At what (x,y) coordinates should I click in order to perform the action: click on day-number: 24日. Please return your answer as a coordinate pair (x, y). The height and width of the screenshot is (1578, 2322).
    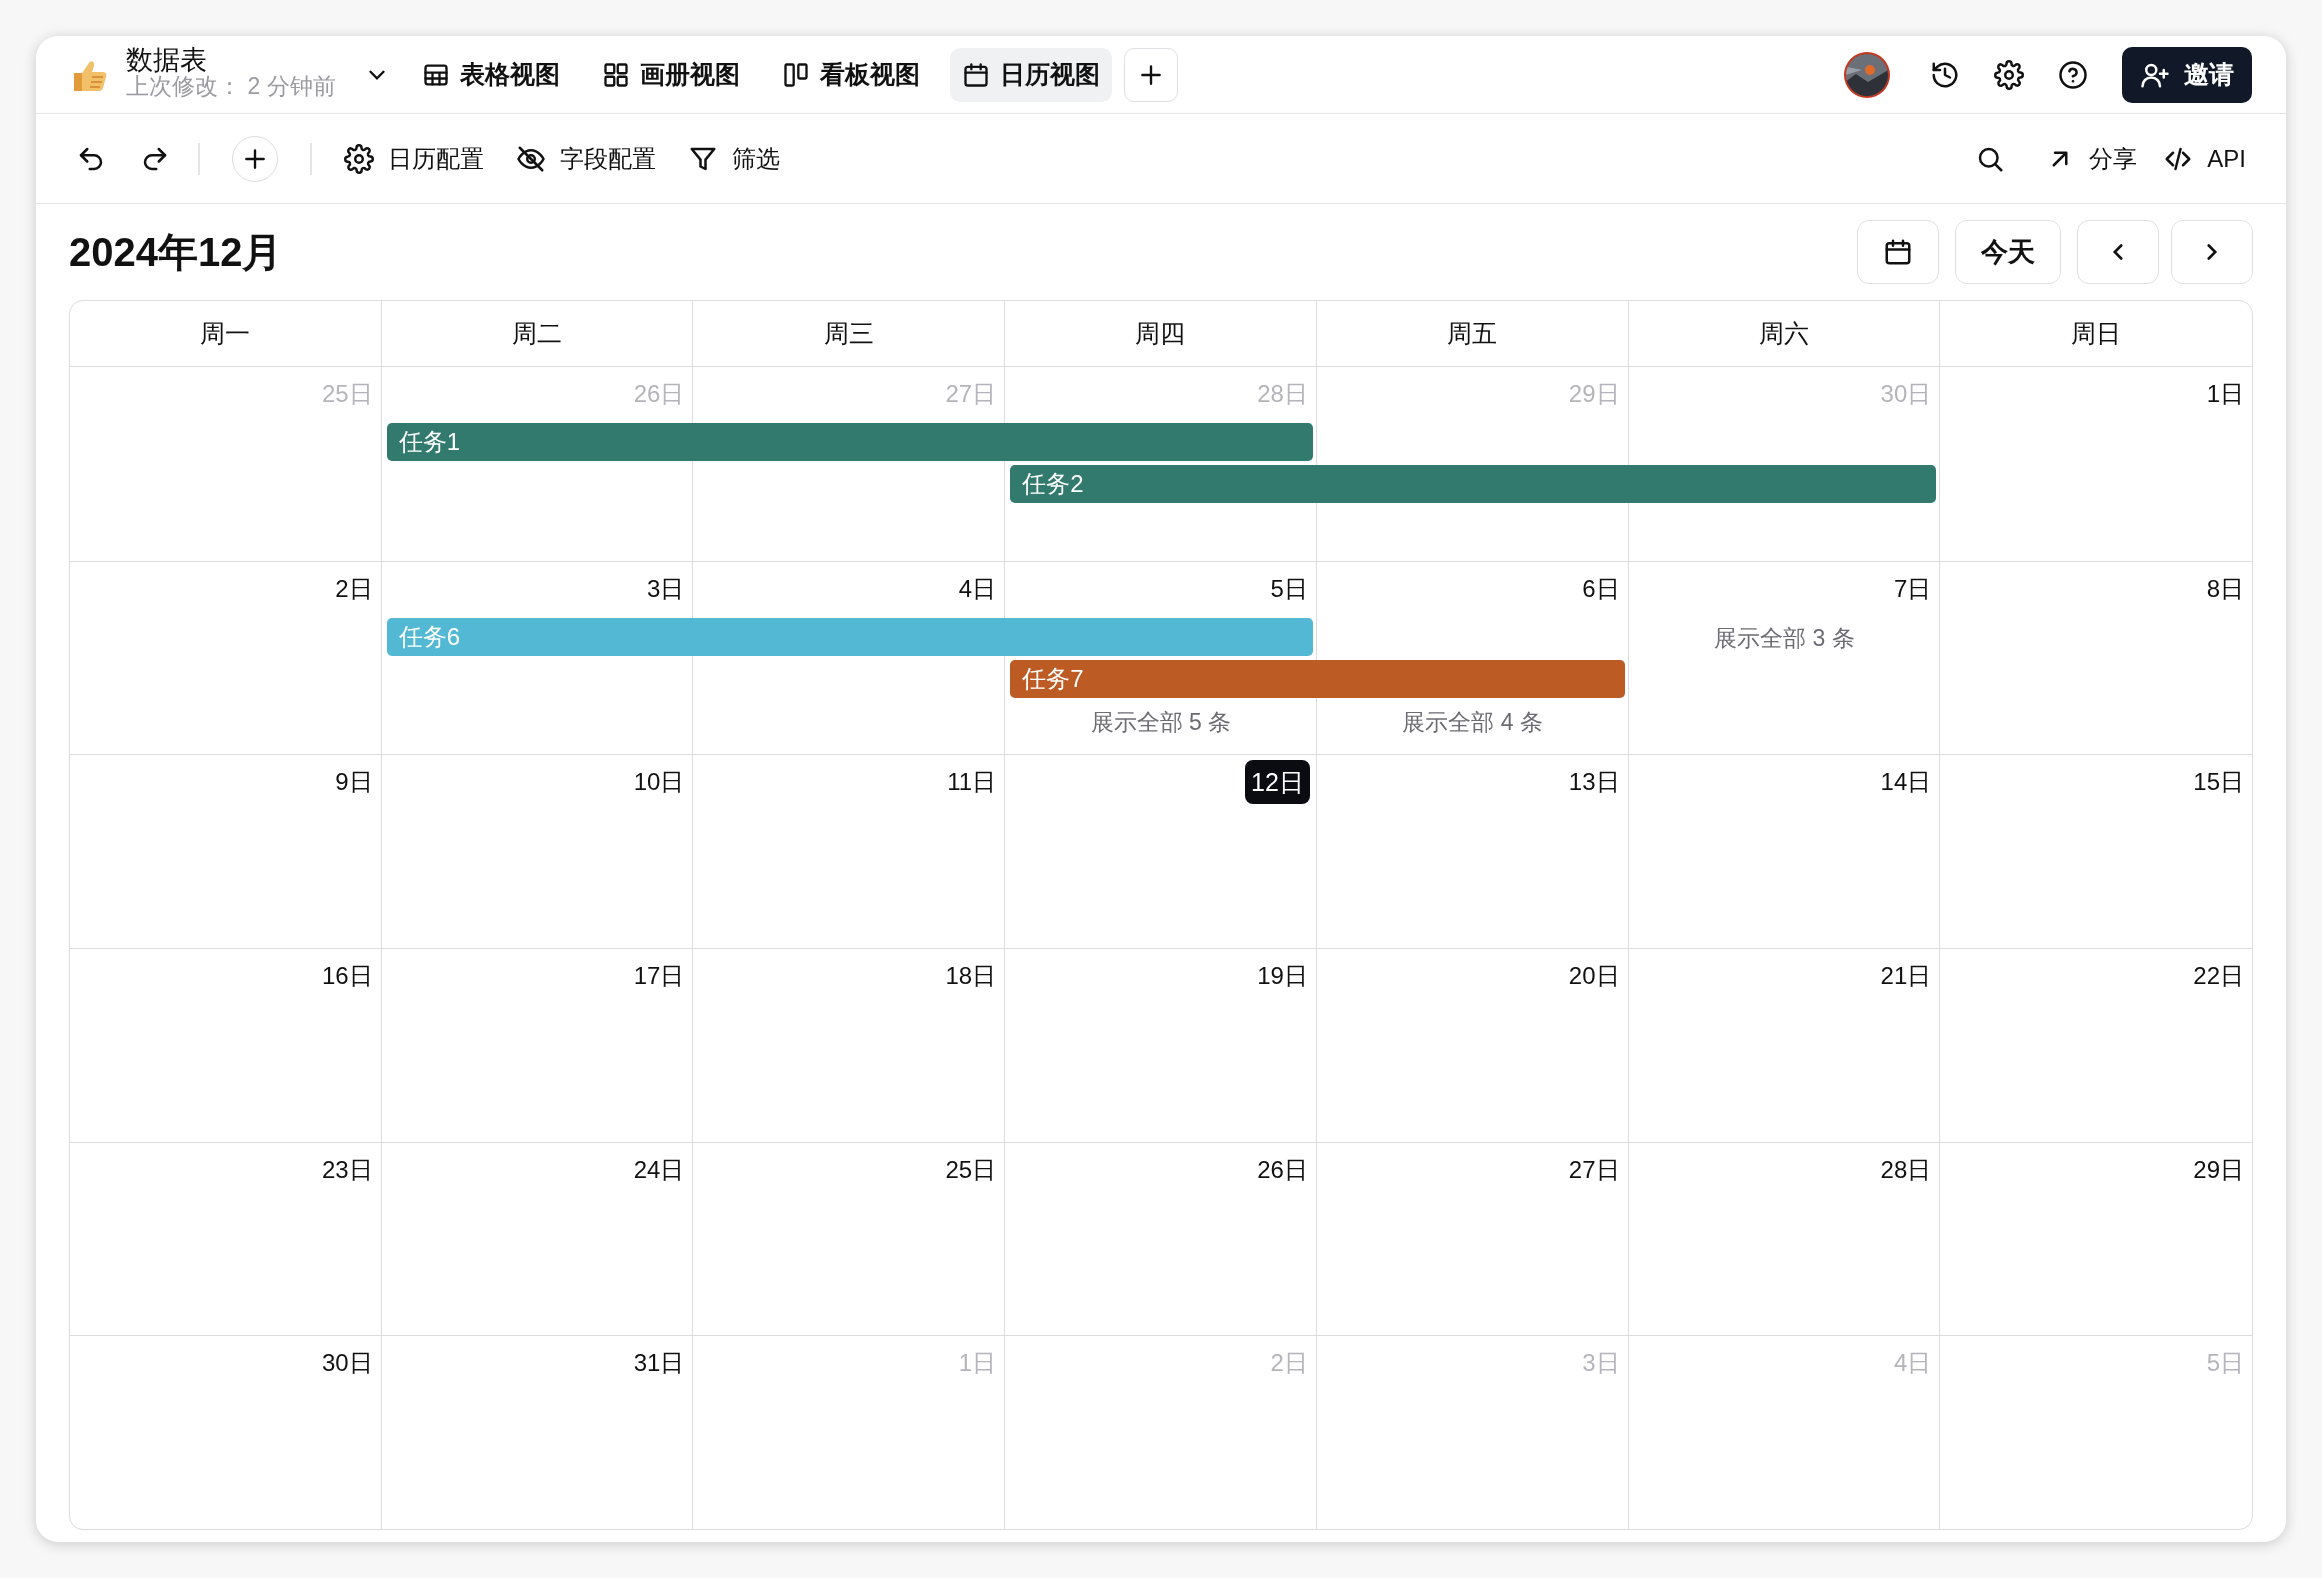
    Looking at the image, I should click on (659, 1169).